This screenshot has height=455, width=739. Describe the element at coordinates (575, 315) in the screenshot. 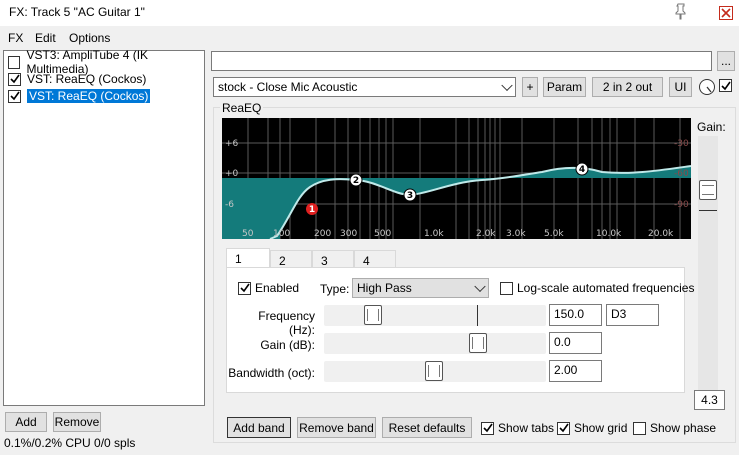

I see `frequency-input: 150.0` at that location.